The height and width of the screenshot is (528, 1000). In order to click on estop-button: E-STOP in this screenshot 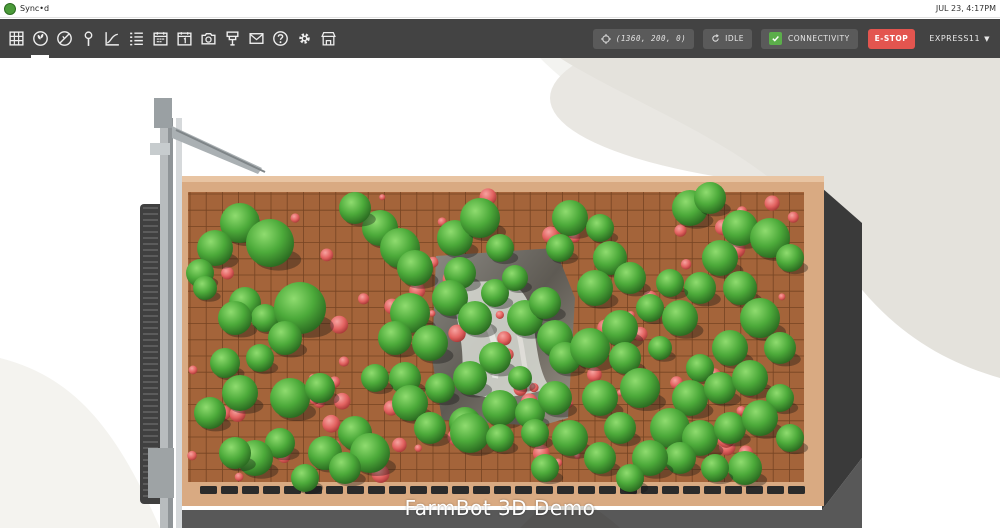, I will do `click(891, 38)`.